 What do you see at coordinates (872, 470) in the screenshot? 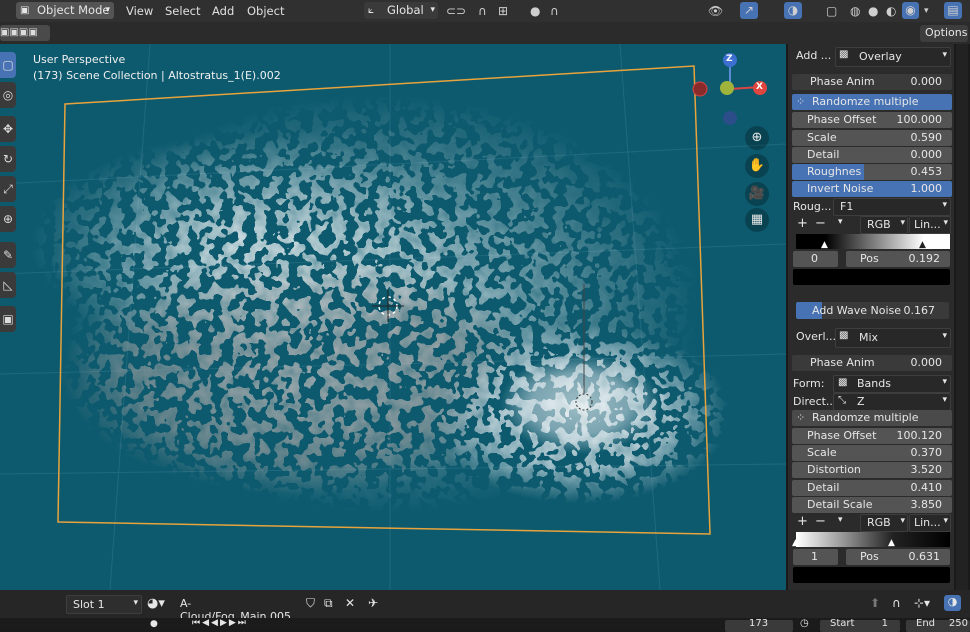
I see `param-field: Distortion 3.520` at bounding box center [872, 470].